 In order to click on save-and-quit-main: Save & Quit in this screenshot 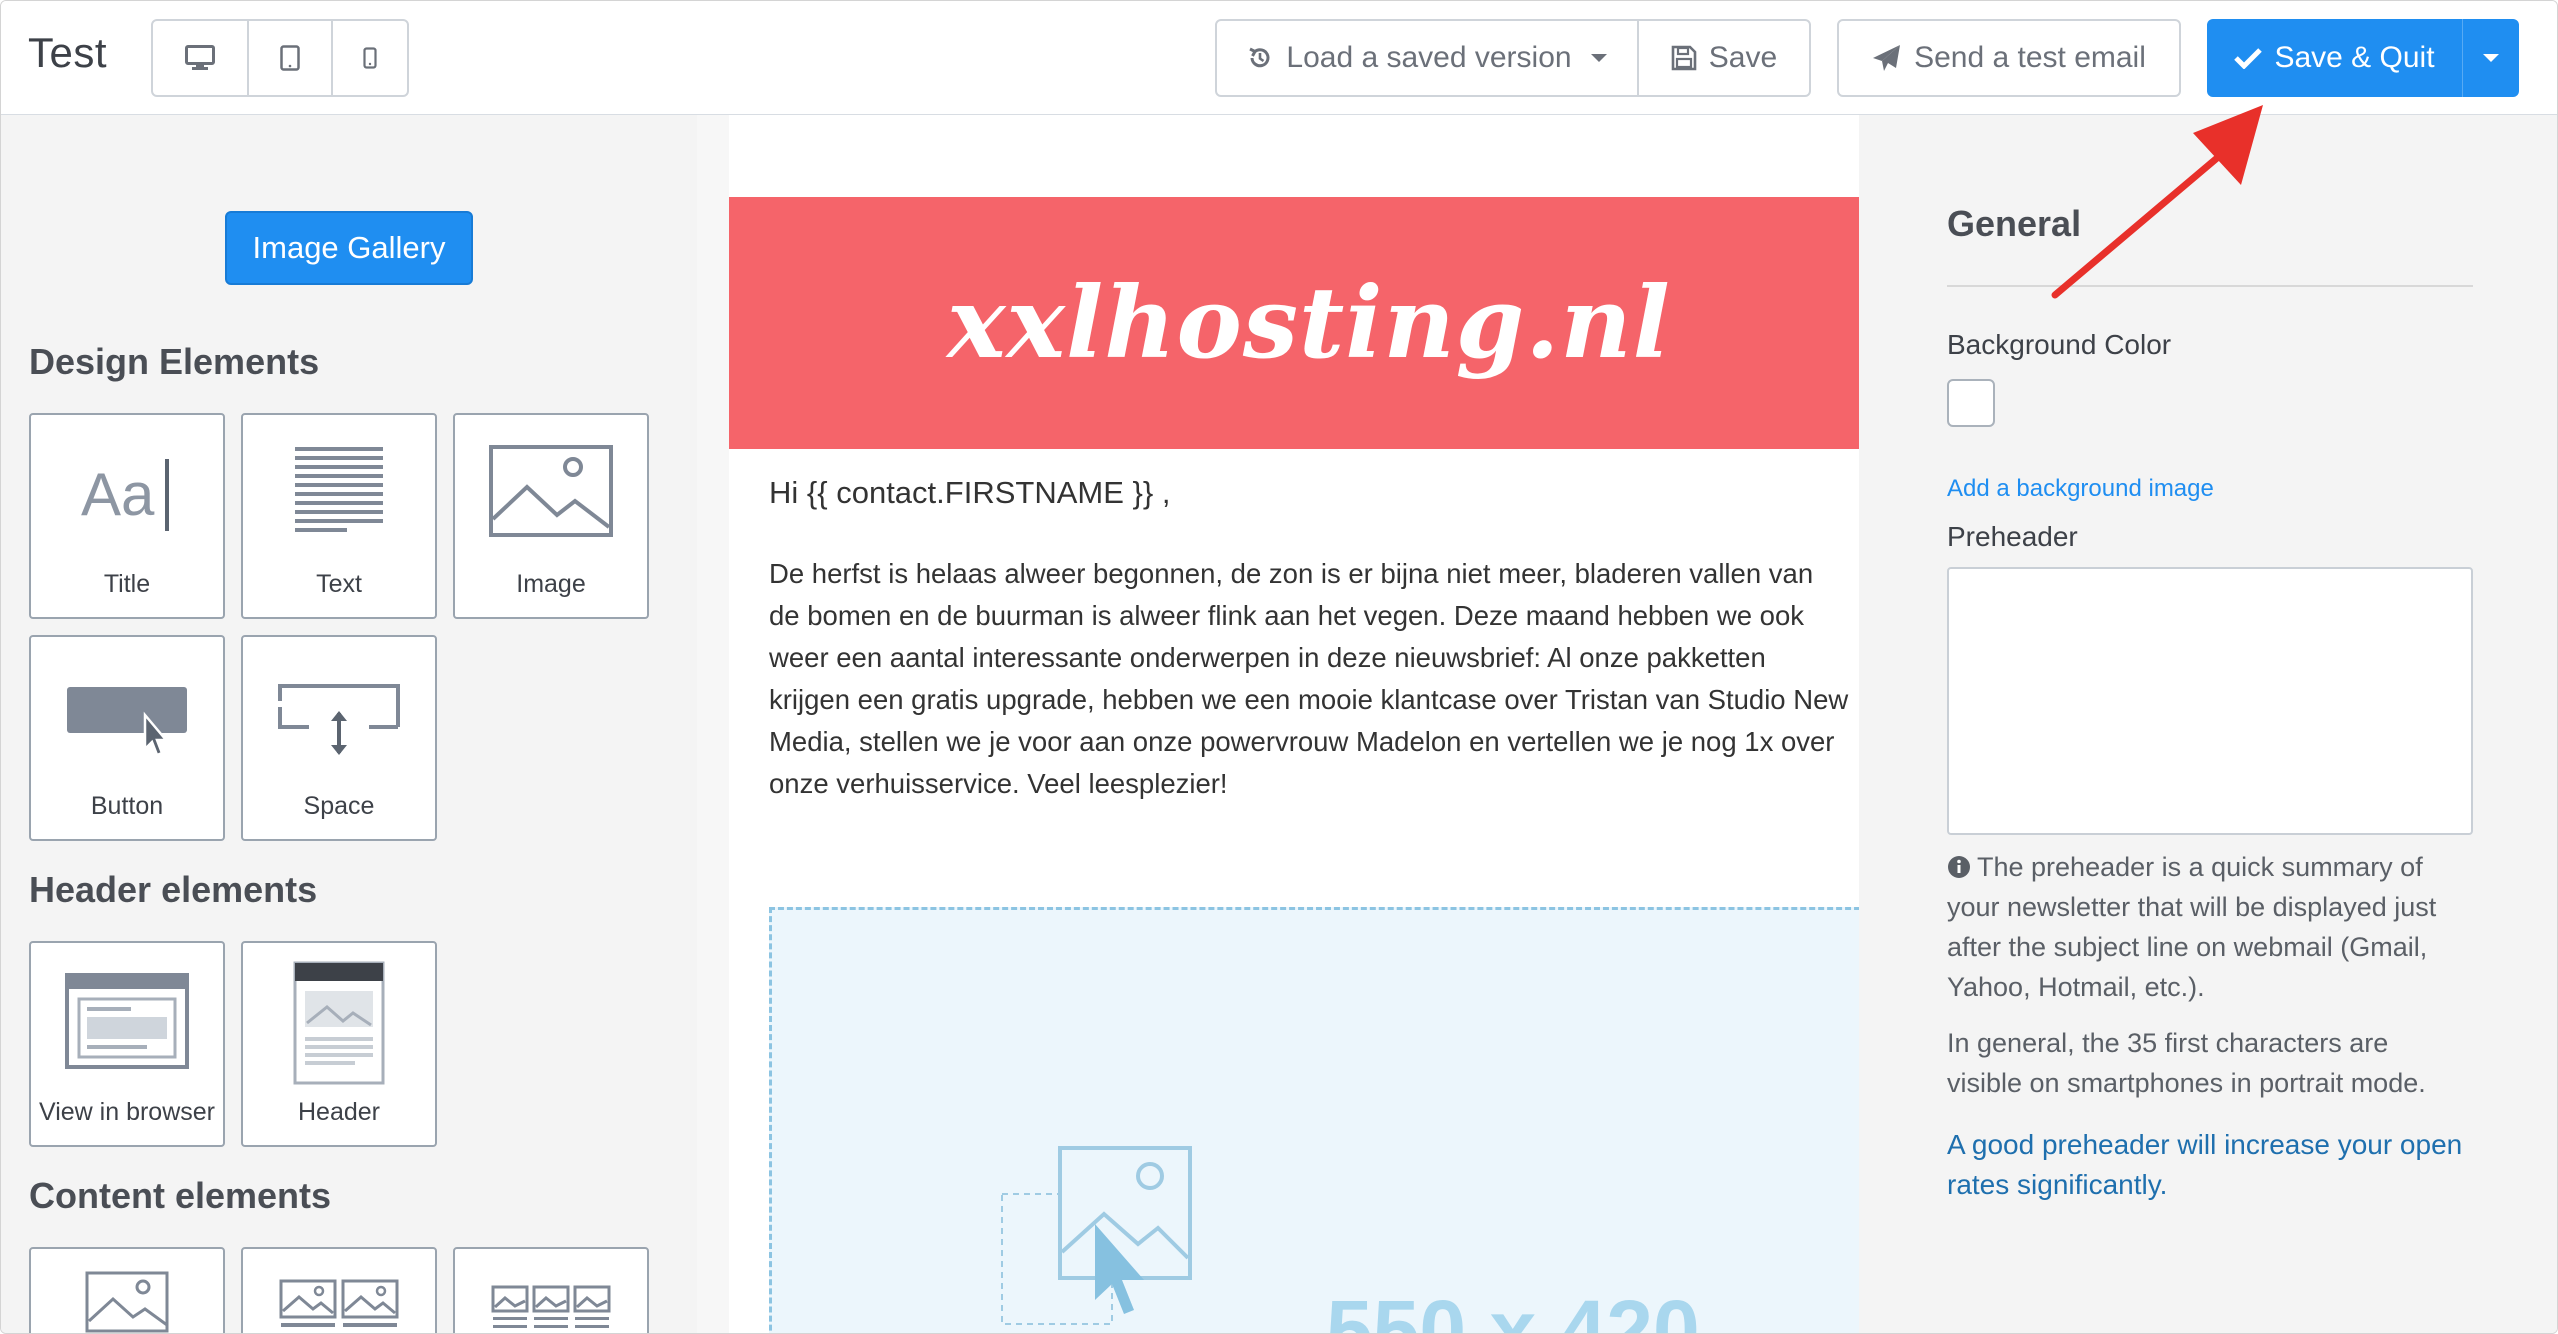, I will do `click(2334, 58)`.